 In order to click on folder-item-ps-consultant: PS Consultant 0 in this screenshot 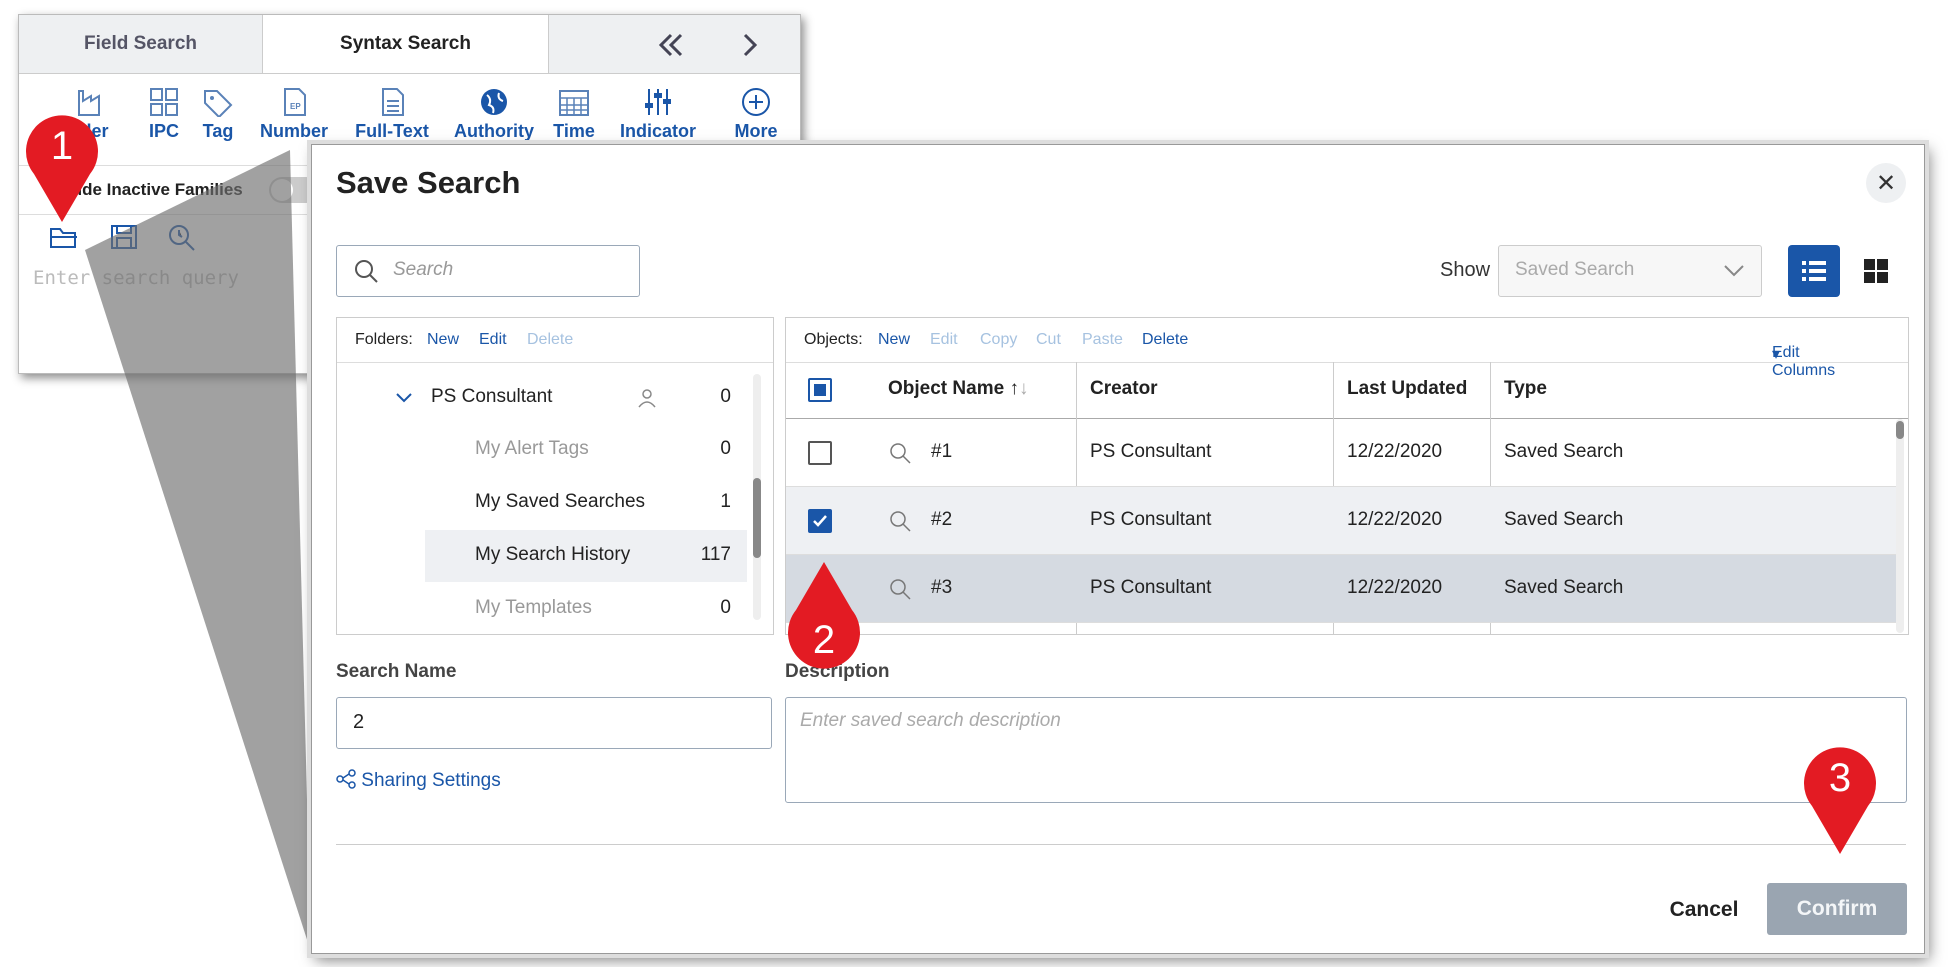, I will do `click(542, 398)`.